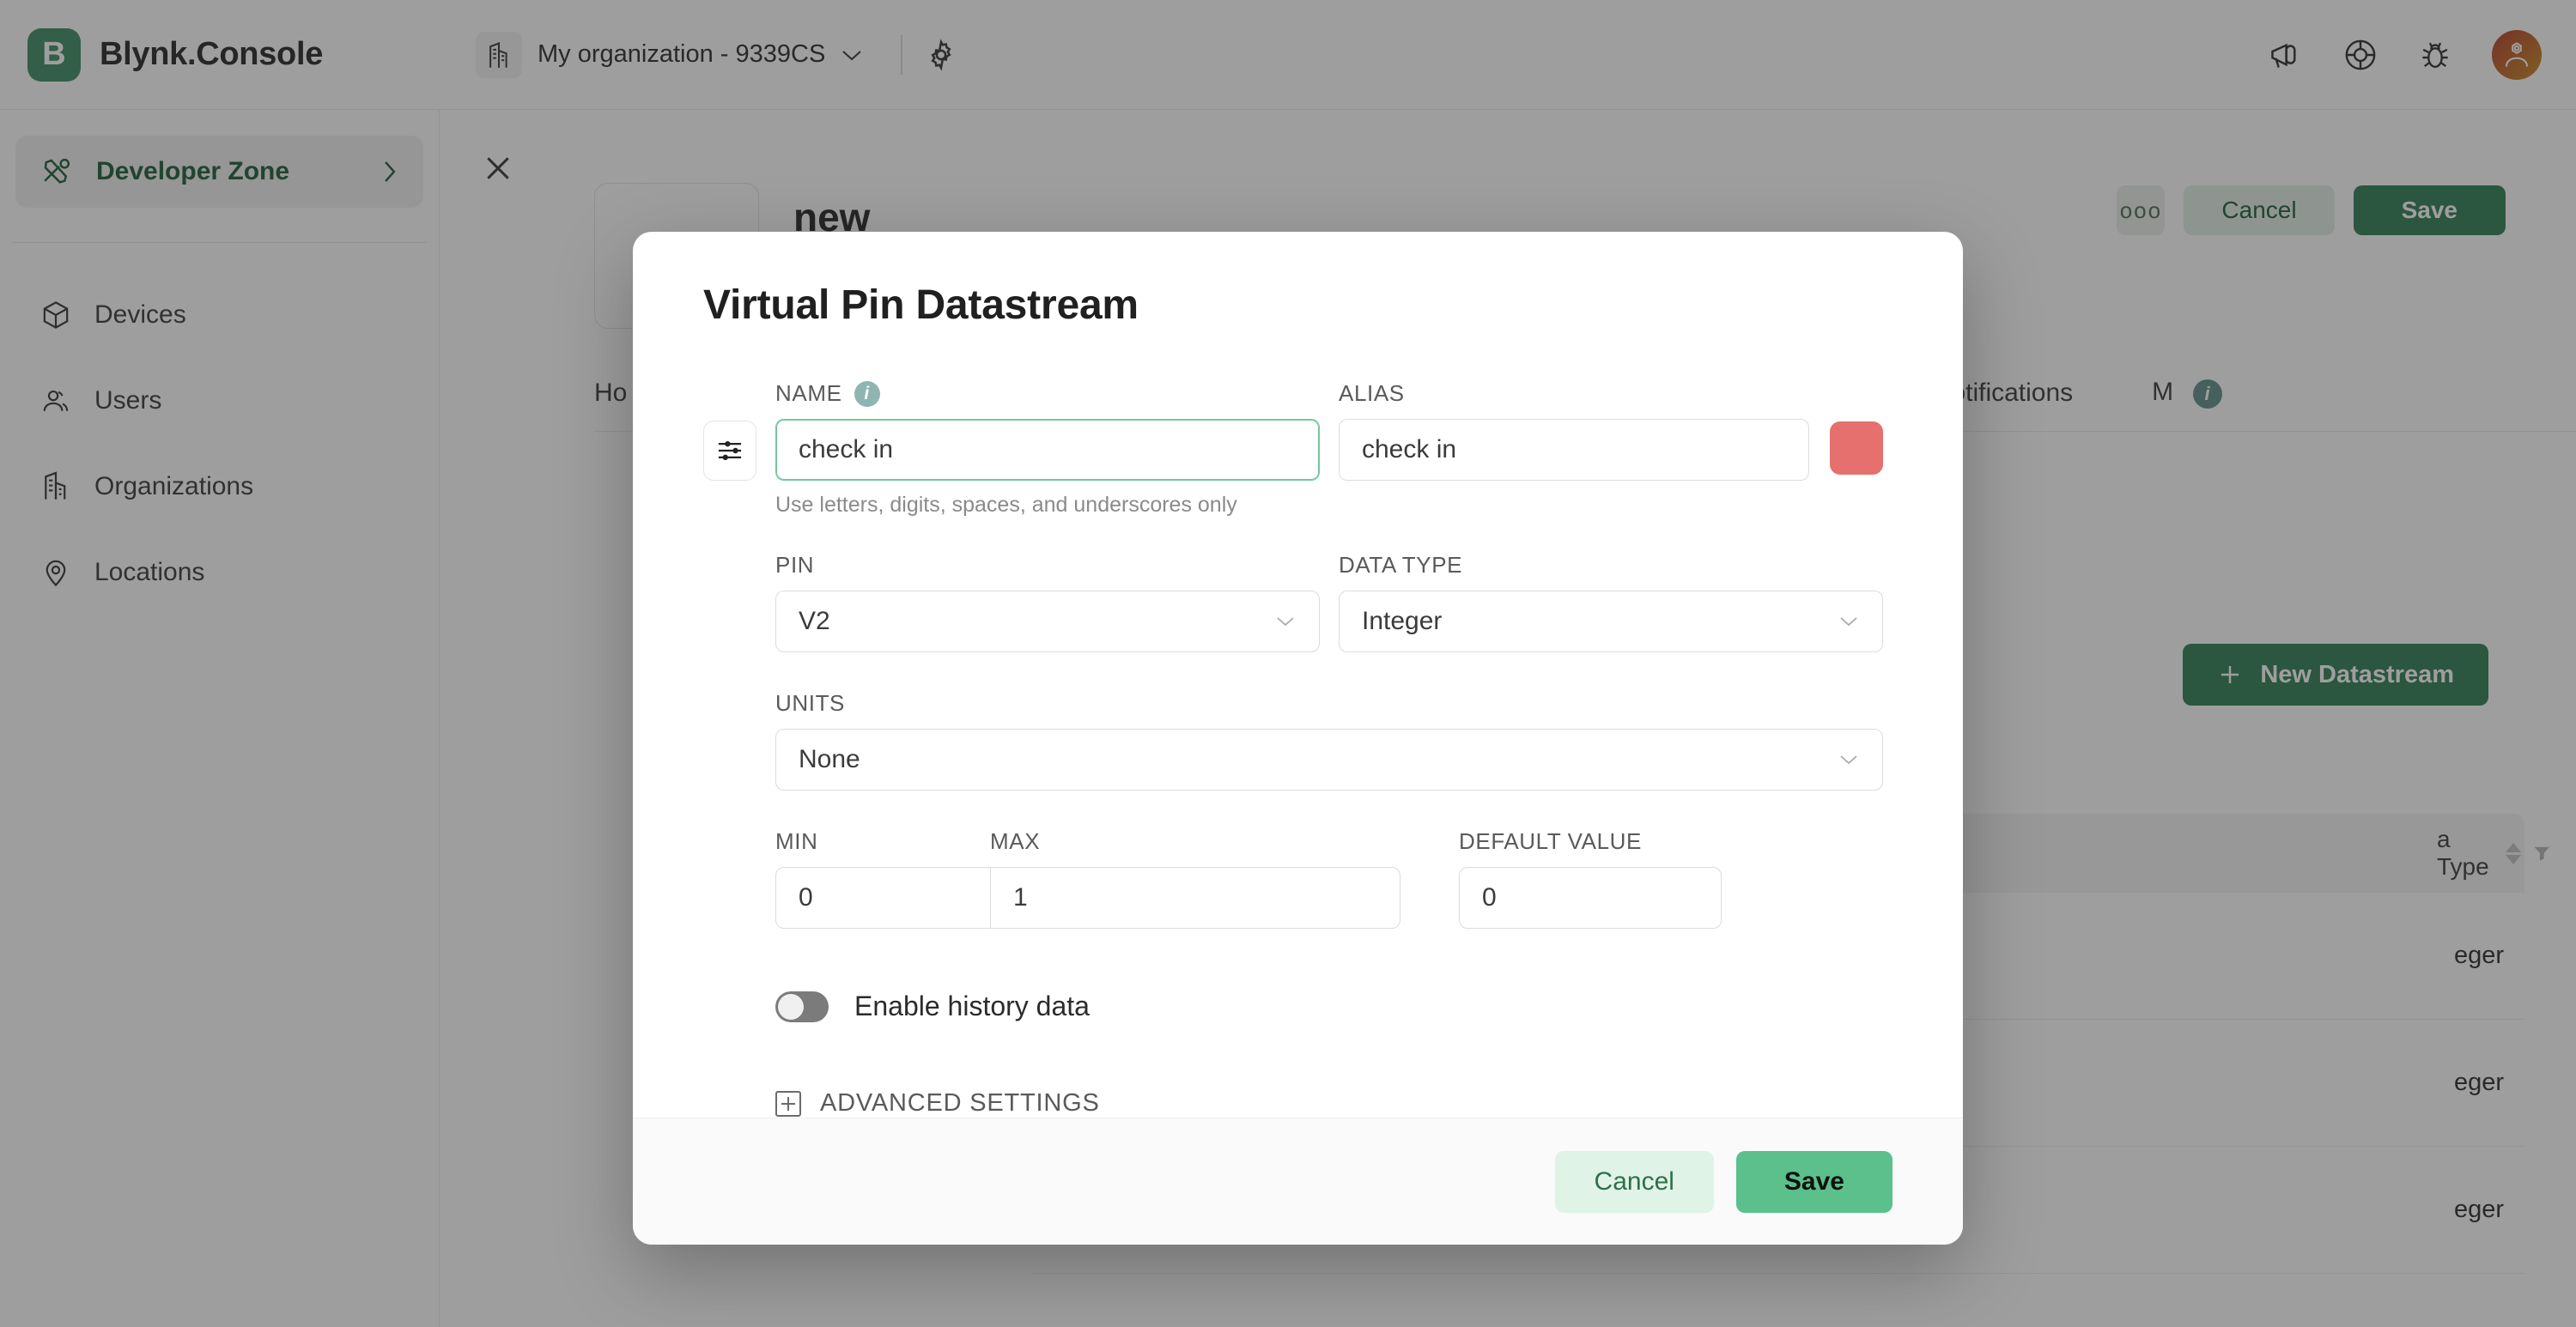  What do you see at coordinates (830, 759) in the screenshot?
I see `units-value: None` at bounding box center [830, 759].